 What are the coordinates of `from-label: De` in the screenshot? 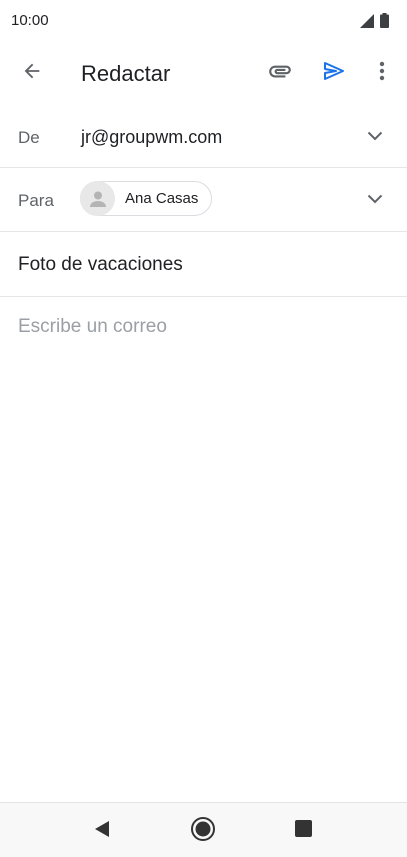 It's located at (29, 137).